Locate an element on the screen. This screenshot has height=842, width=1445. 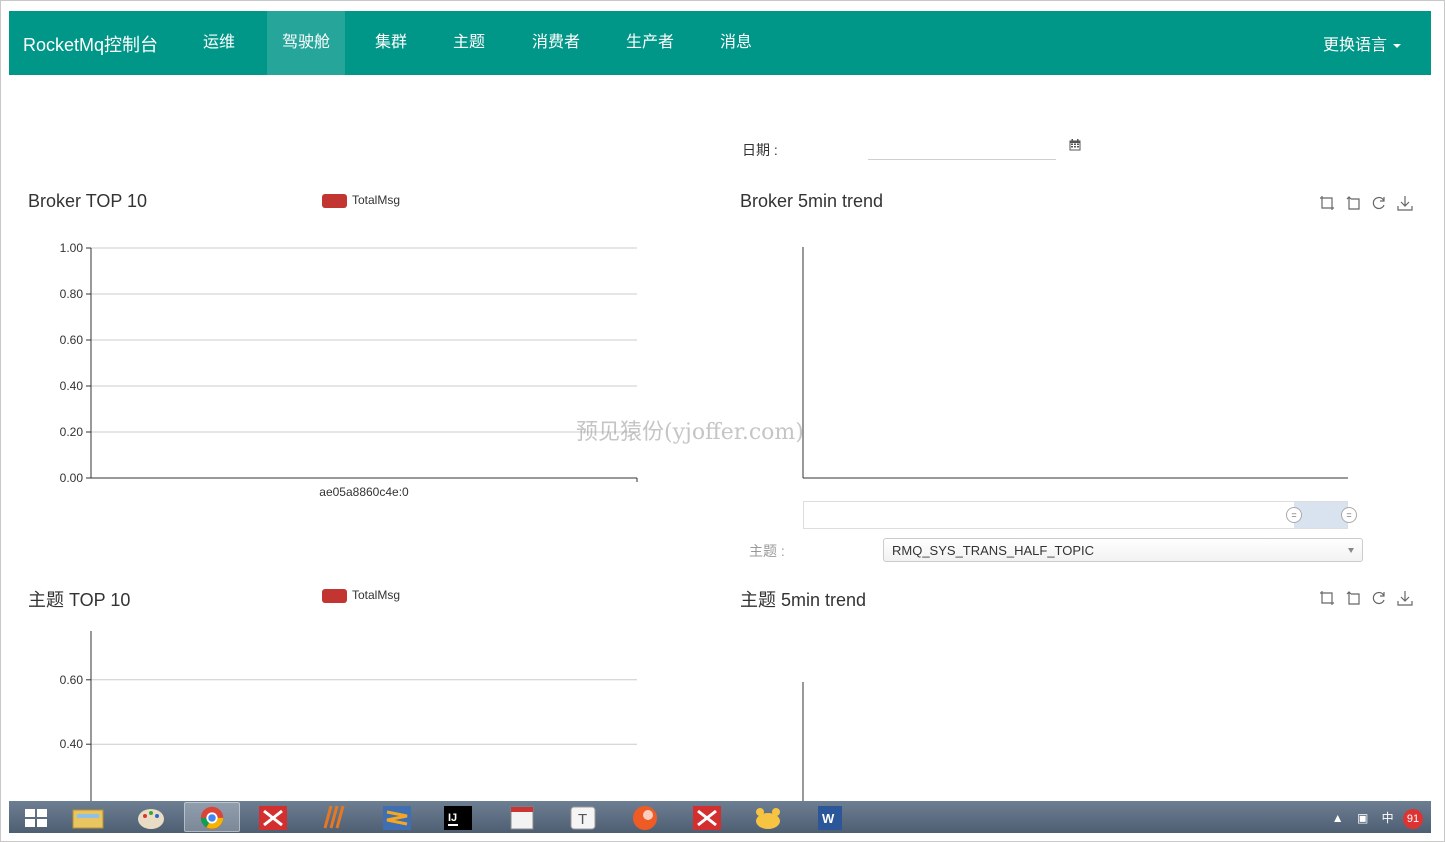
system-tray: ▲ ▣ 中 91 is located at coordinates (1377, 819).